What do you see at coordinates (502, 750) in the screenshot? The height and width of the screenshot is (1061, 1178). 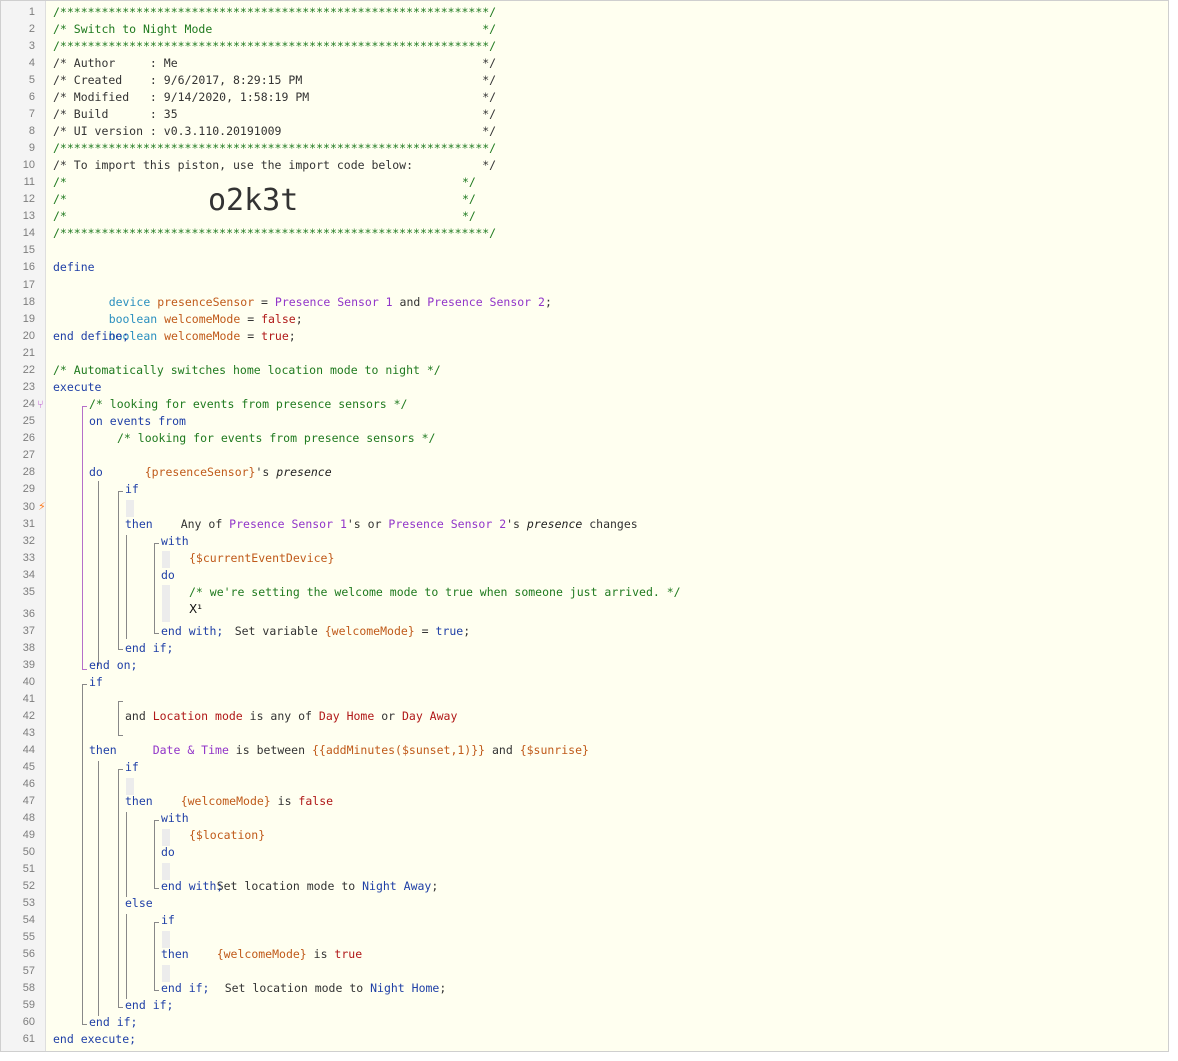 I see `text-and: and` at bounding box center [502, 750].